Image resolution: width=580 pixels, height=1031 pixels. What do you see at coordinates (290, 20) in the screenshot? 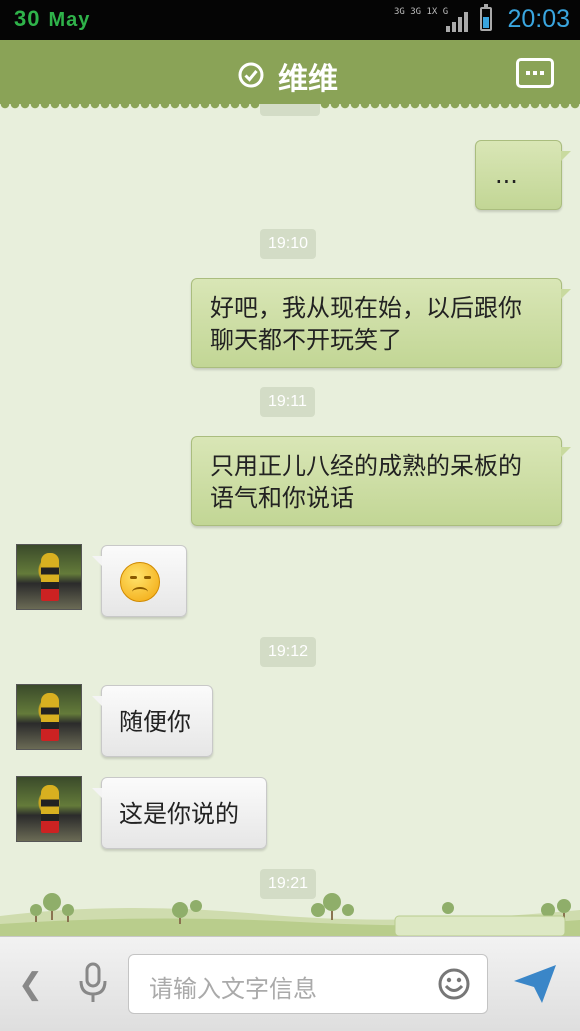
I see `status-bar: 30 May 3G 3G 1X G 20:03` at bounding box center [290, 20].